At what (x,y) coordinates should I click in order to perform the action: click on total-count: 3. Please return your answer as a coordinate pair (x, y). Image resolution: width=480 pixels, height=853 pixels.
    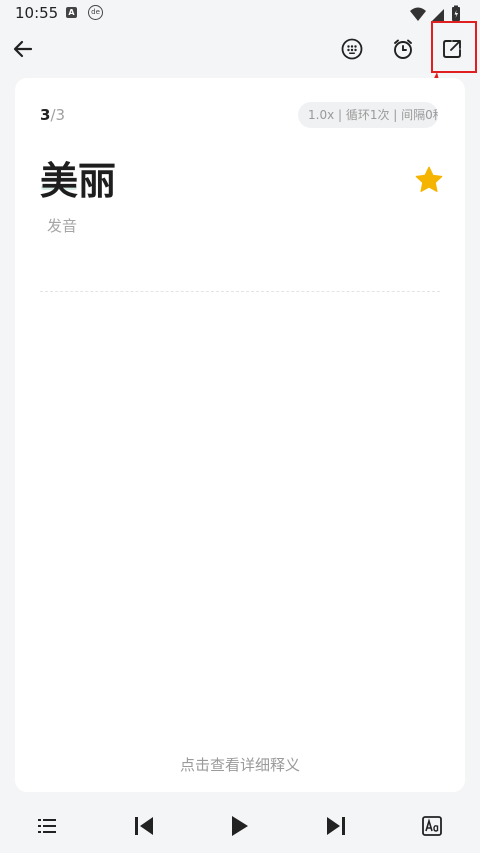
    Looking at the image, I should click on (60, 115).